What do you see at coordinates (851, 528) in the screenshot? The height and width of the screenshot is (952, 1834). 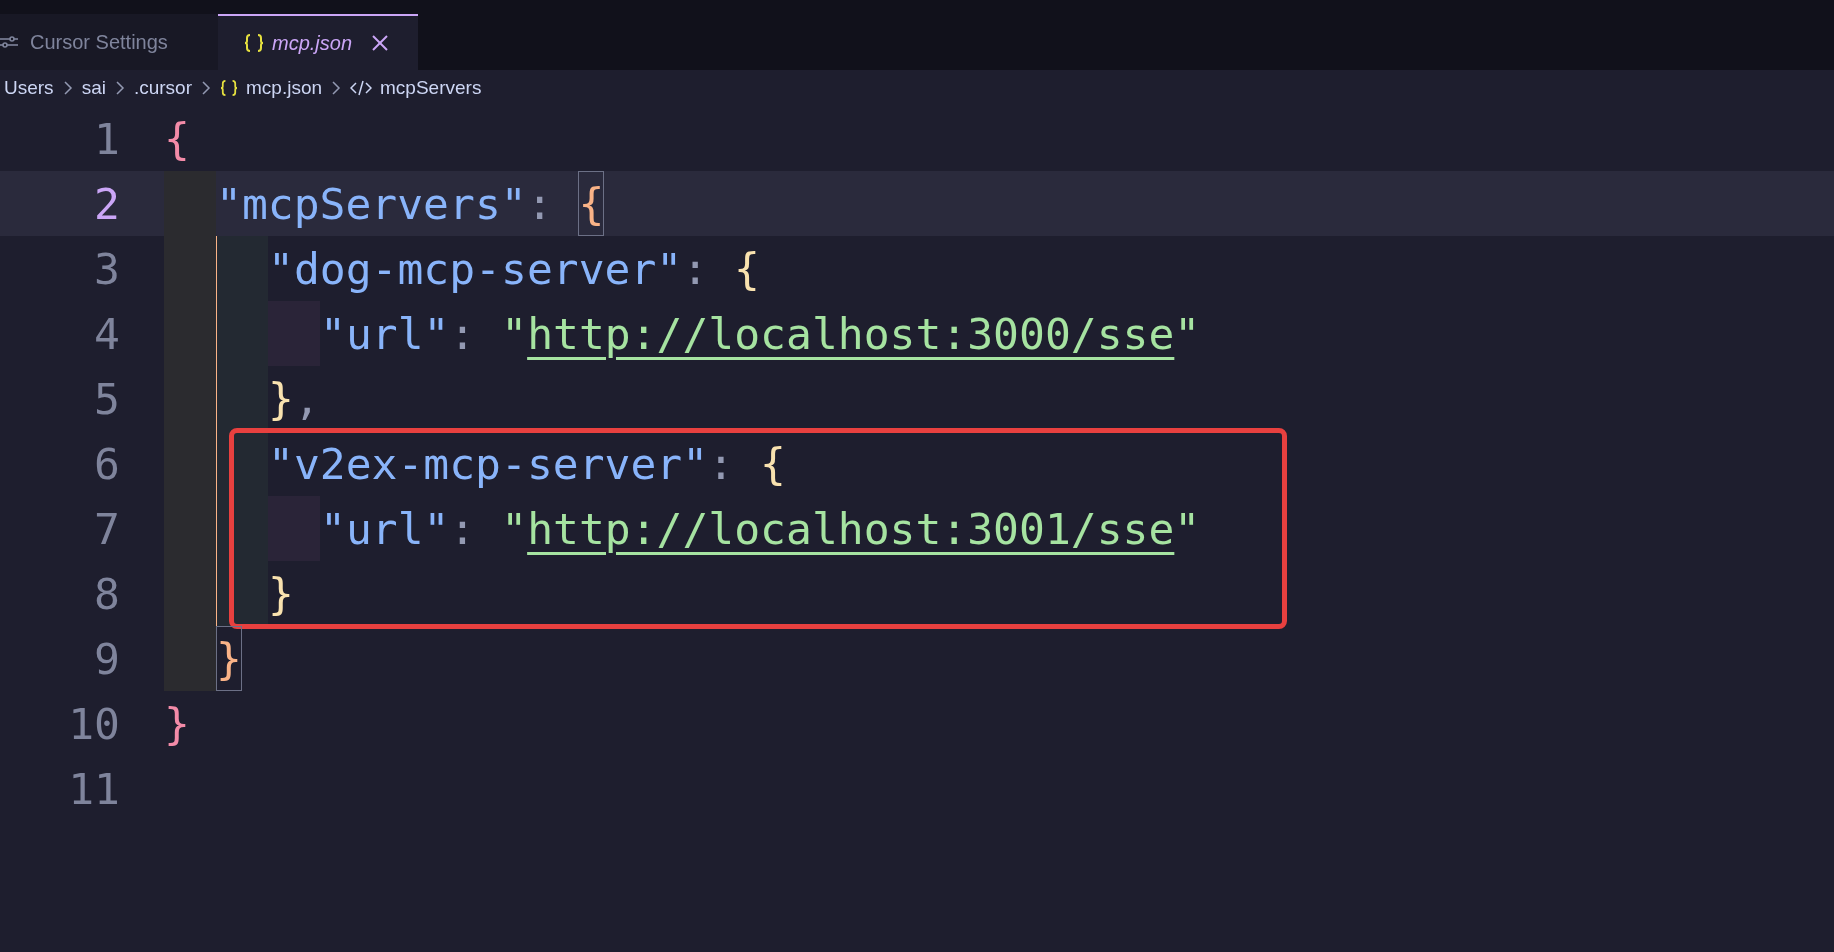 I see `link: http://localhost:3001/sse` at bounding box center [851, 528].